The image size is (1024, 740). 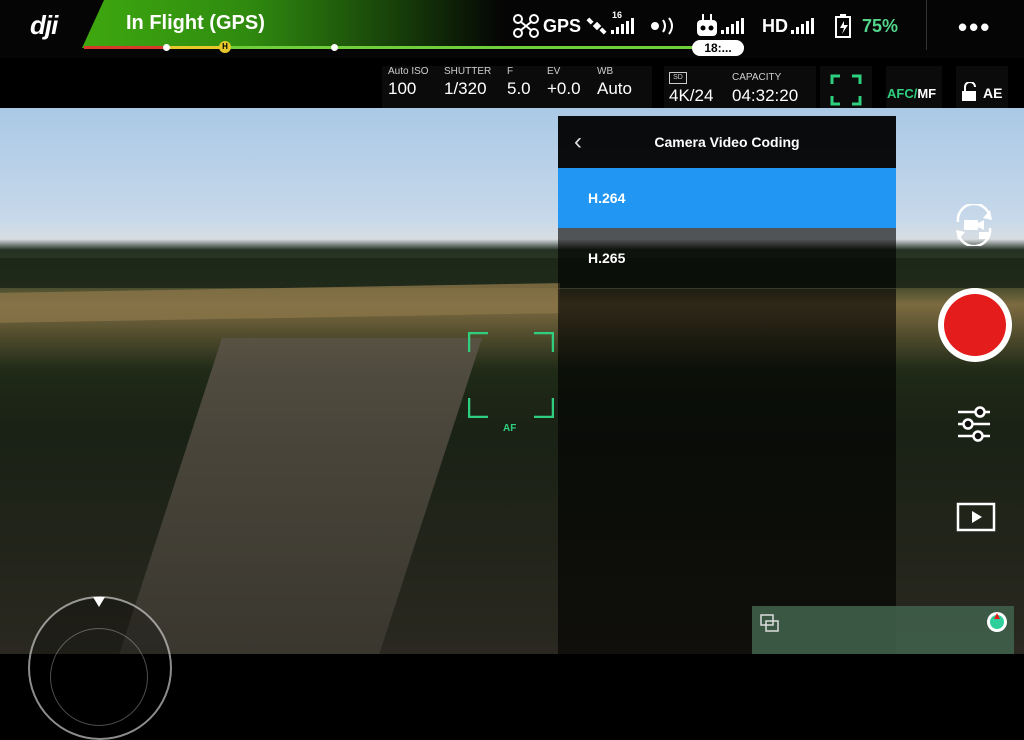 I want to click on option-label: H.265, so click(x=607, y=258).